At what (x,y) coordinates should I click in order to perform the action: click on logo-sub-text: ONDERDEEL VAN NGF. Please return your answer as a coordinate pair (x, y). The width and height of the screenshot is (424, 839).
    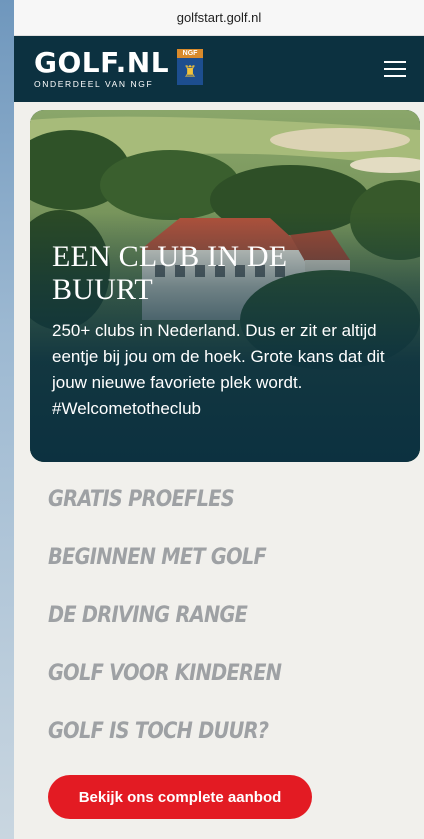
    Looking at the image, I should click on (94, 84).